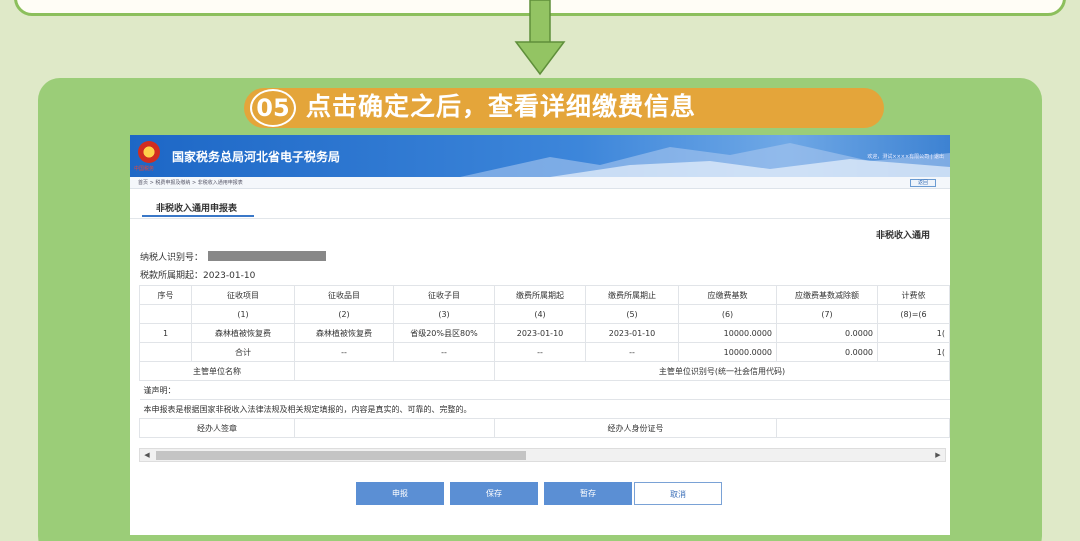  What do you see at coordinates (217, 371) in the screenshot?
I see `authority-label: 主管单位名称` at bounding box center [217, 371].